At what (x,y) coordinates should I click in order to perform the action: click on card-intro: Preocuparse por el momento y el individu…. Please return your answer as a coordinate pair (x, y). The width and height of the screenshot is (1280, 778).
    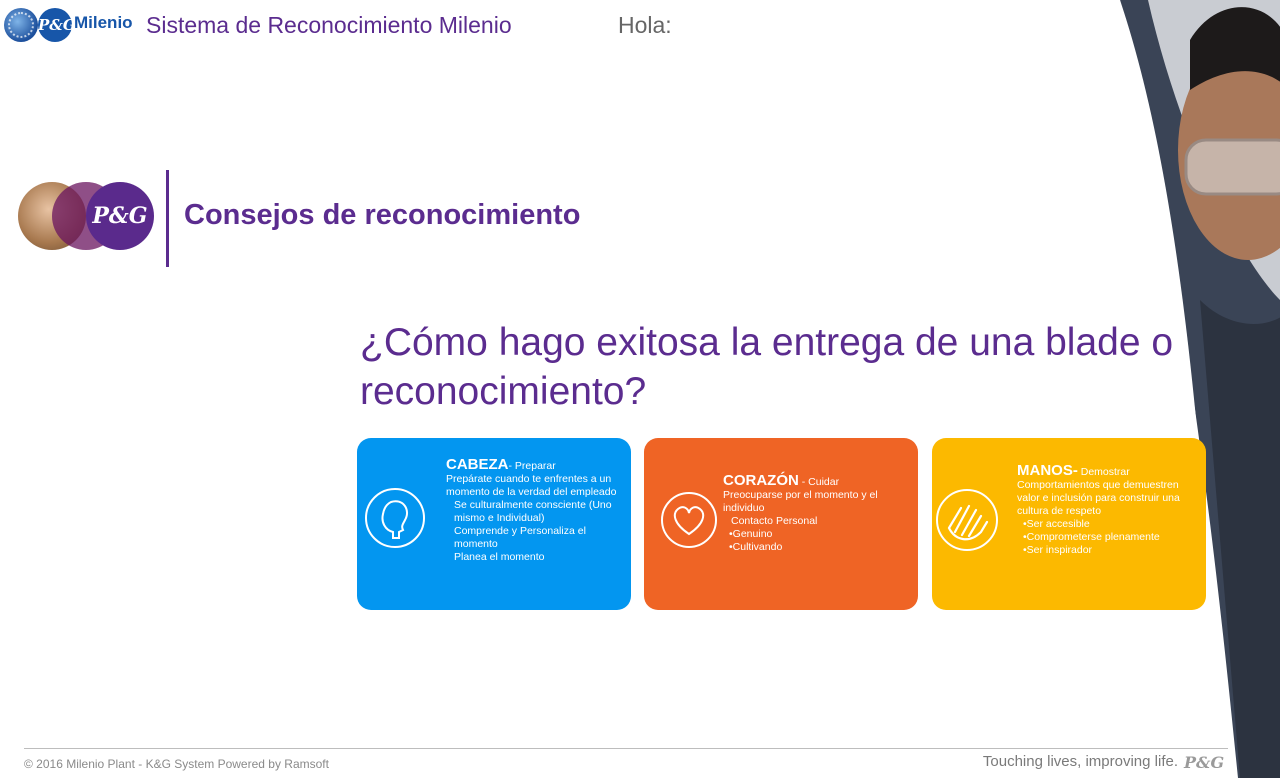
    Looking at the image, I should click on (800, 501).